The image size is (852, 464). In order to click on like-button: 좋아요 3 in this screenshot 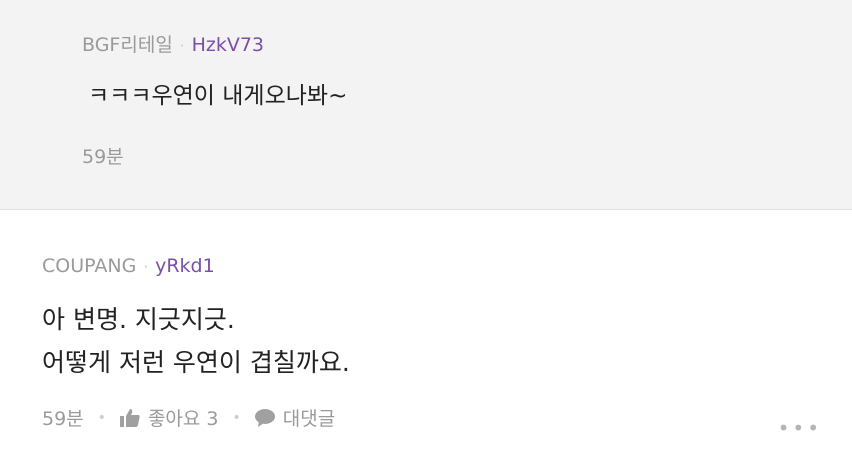, I will do `click(169, 417)`.